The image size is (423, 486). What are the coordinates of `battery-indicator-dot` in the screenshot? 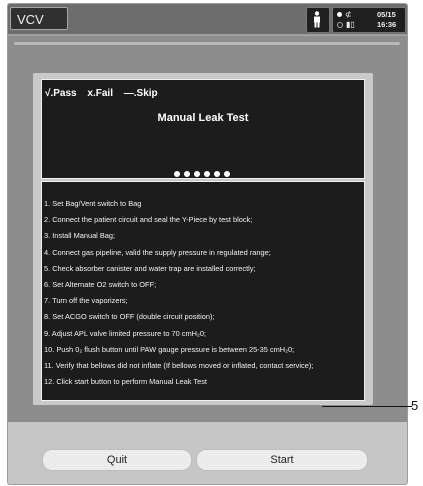 It's located at (340, 24).